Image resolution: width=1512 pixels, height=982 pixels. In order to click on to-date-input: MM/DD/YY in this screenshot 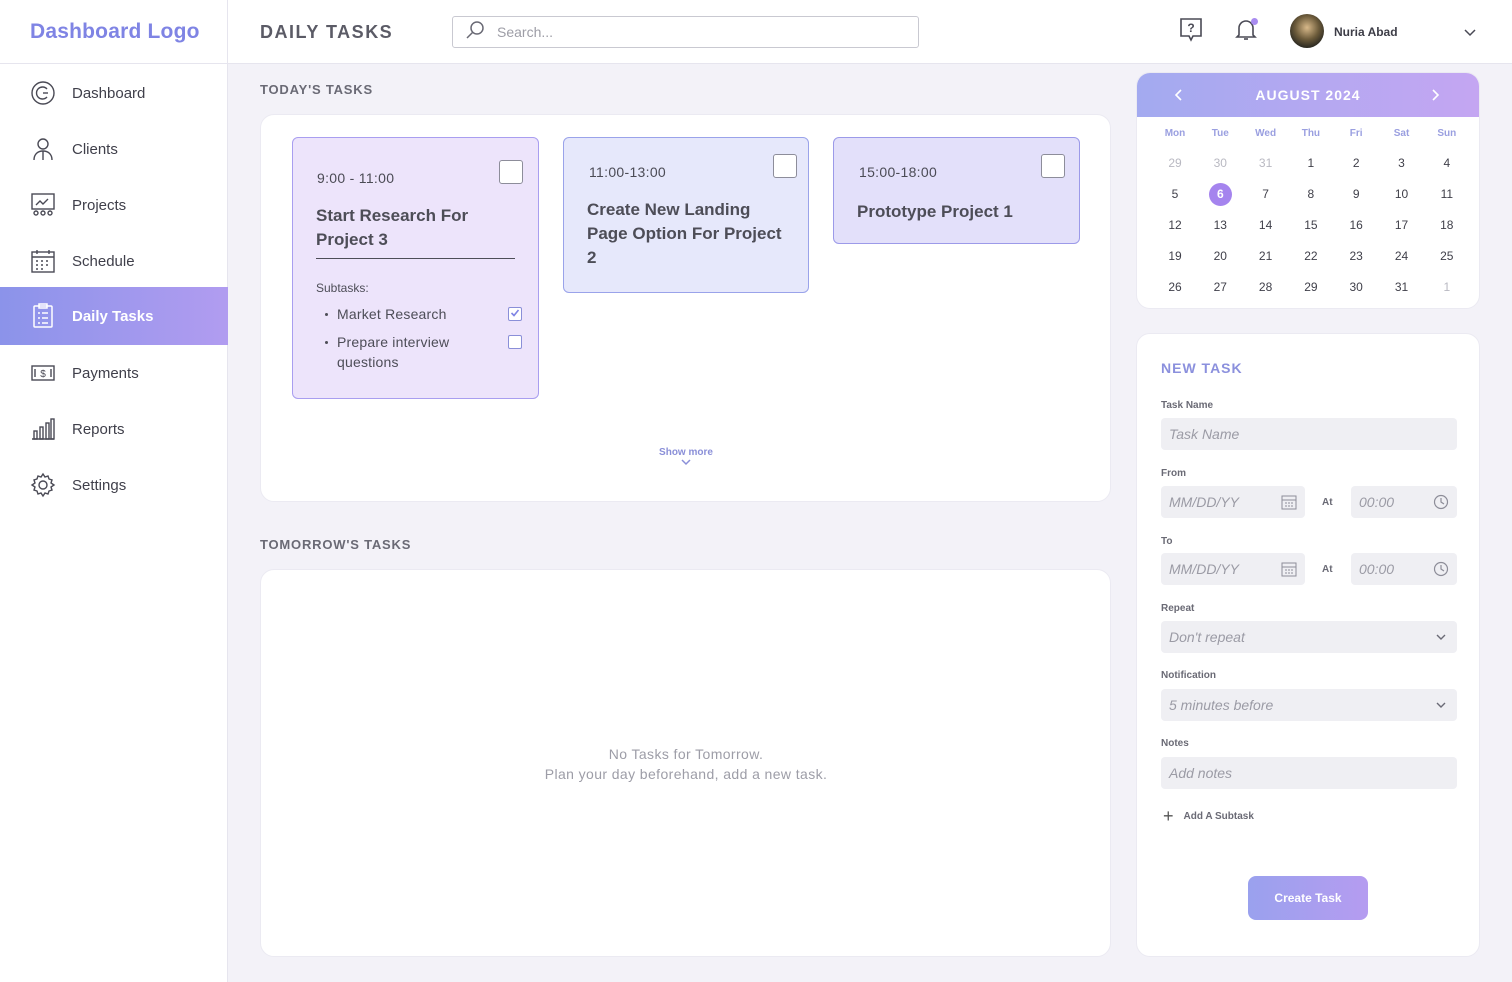, I will do `click(1233, 569)`.